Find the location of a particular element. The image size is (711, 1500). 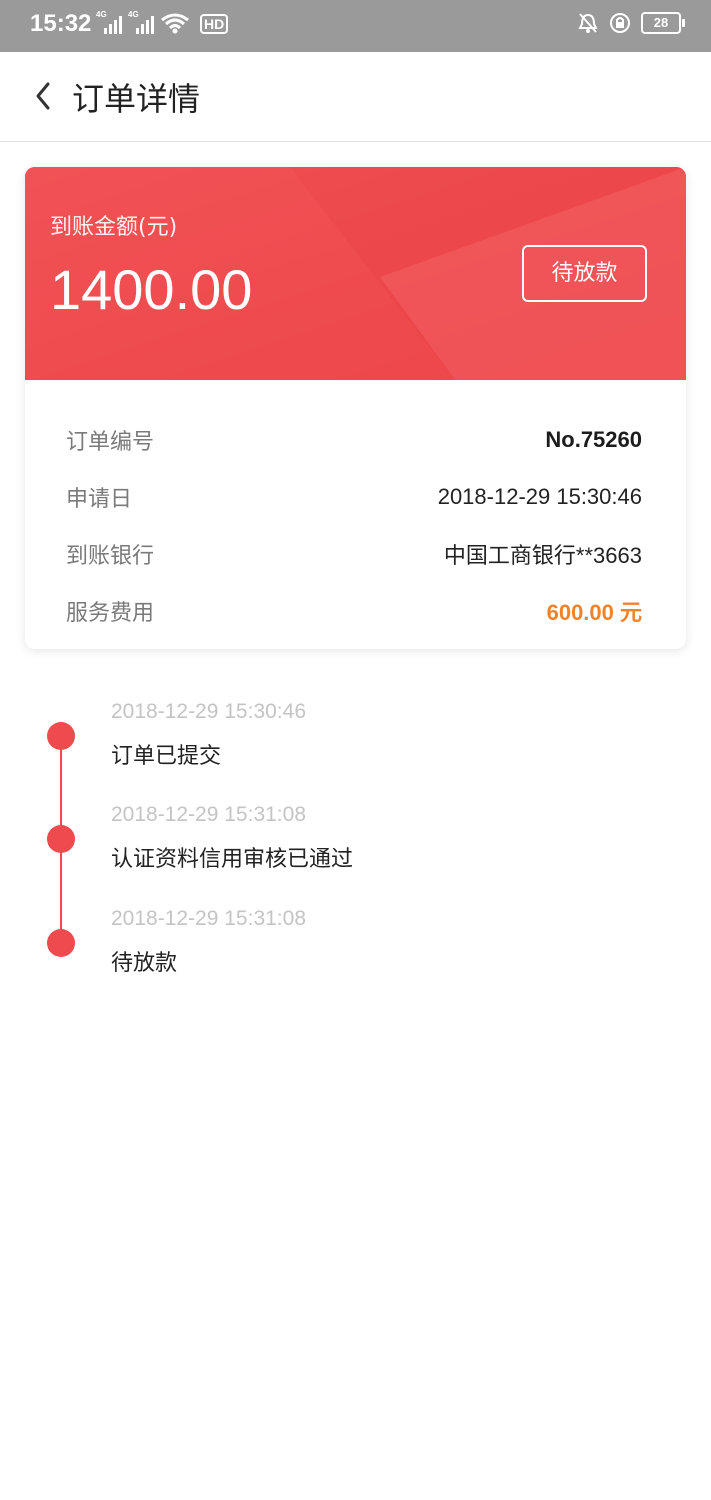

detail-row-bank: 到账银行 中国工商银行**3663 is located at coordinates (354, 554).